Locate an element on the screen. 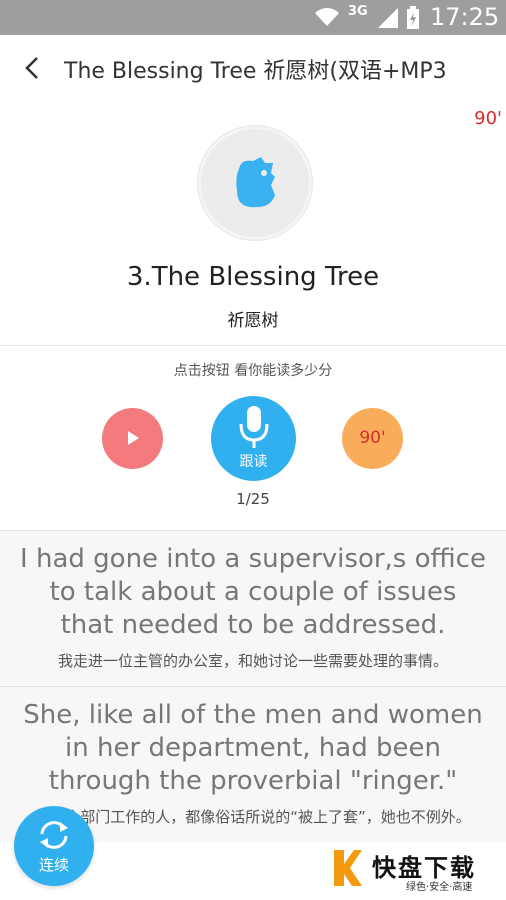 The height and width of the screenshot is (900, 506). microphone-icon is located at coordinates (254, 427).